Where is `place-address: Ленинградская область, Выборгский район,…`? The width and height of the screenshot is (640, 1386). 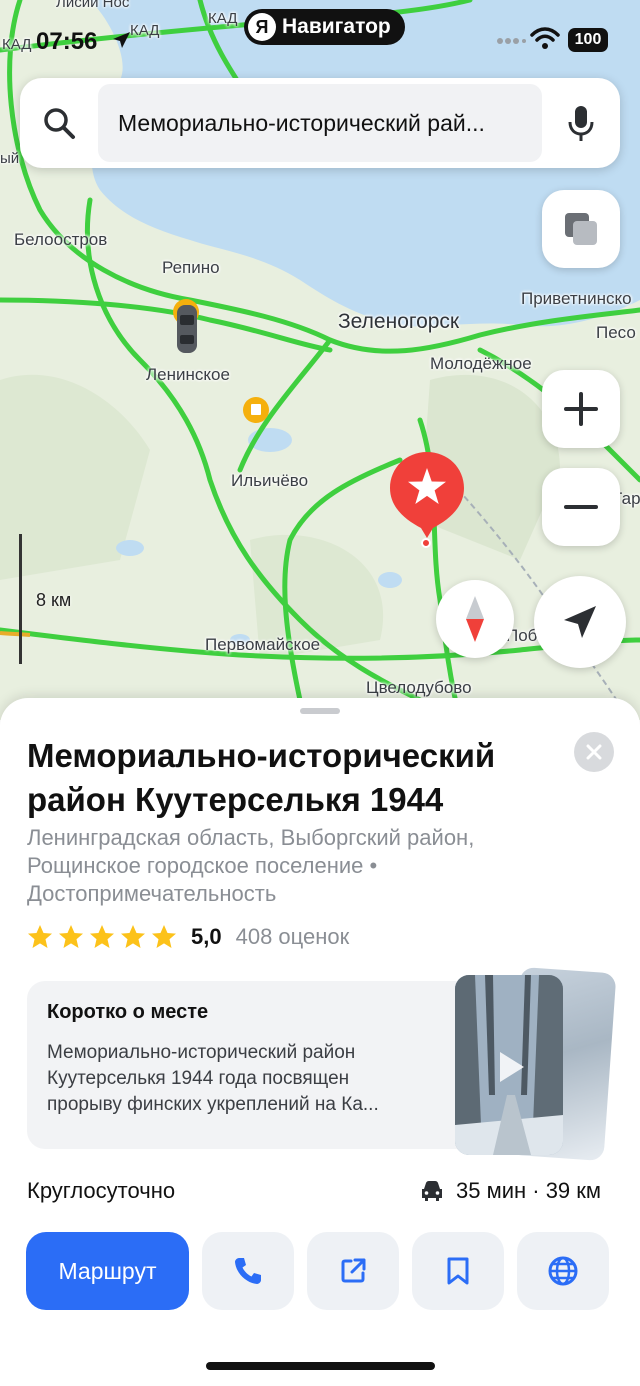
place-address: Ленинградская область, Выборгский район,… is located at coordinates (251, 865).